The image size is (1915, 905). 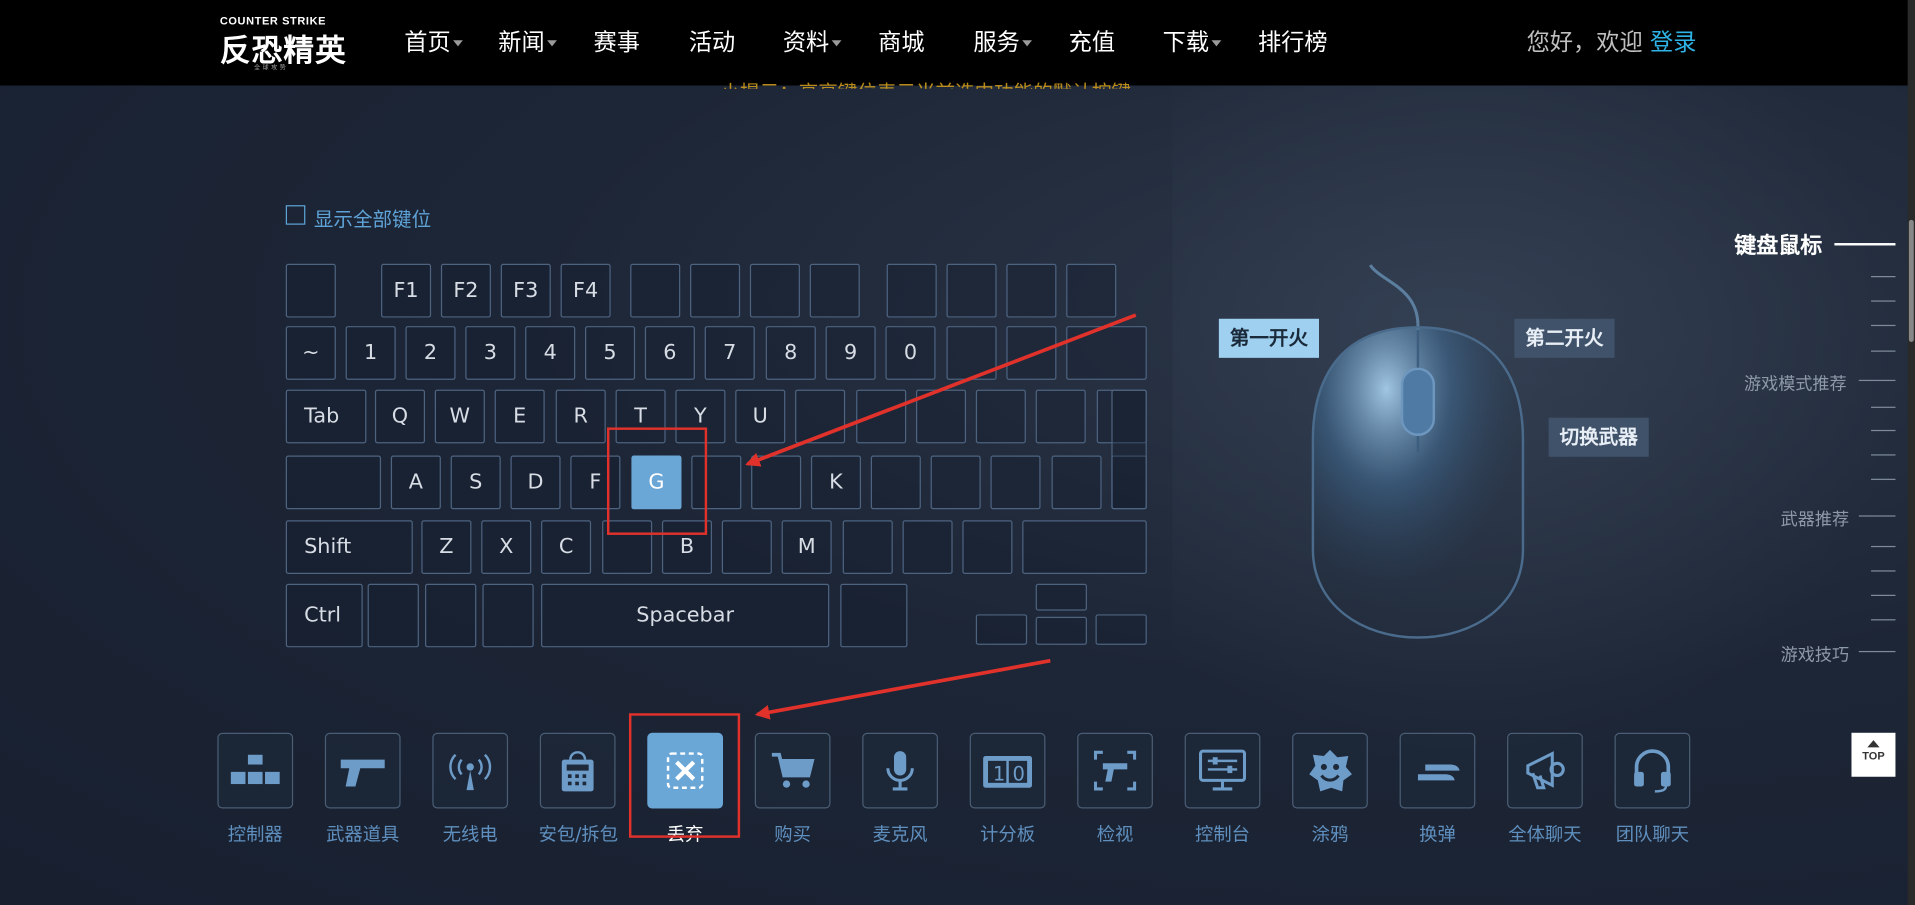 What do you see at coordinates (1437, 834) in the screenshot?
I see `function-label: 换弹` at bounding box center [1437, 834].